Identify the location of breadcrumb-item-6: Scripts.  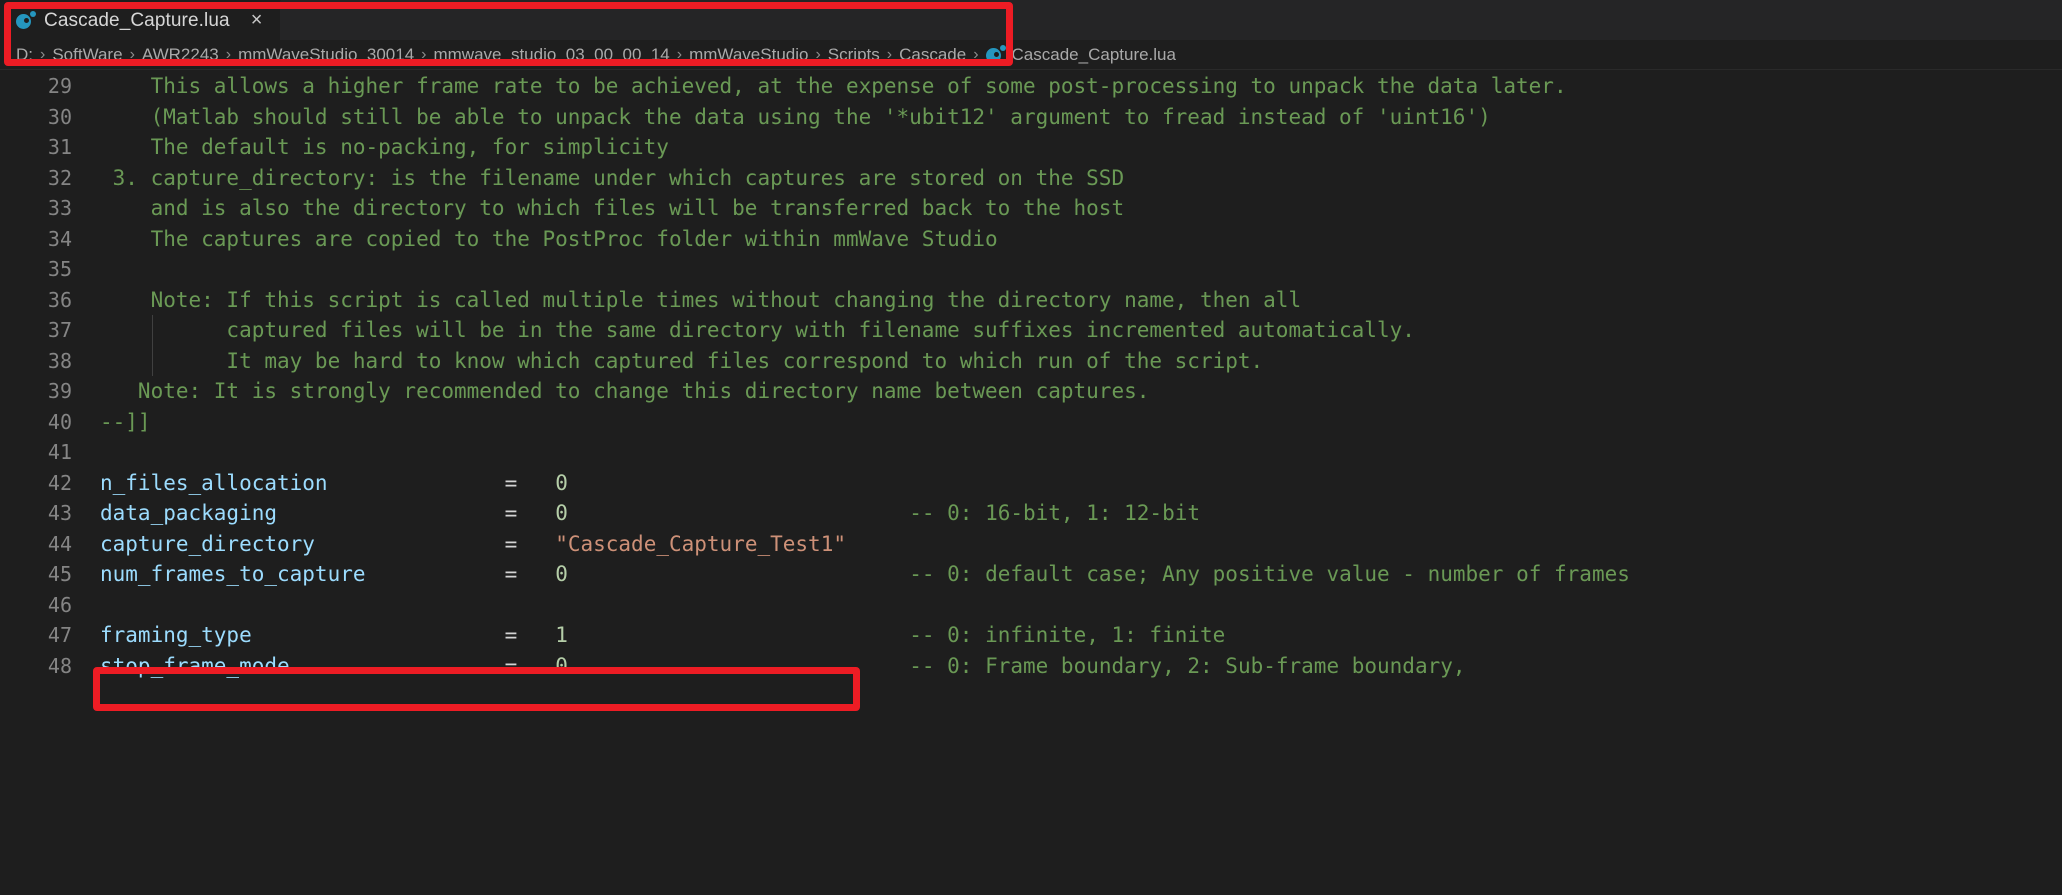
(854, 55).